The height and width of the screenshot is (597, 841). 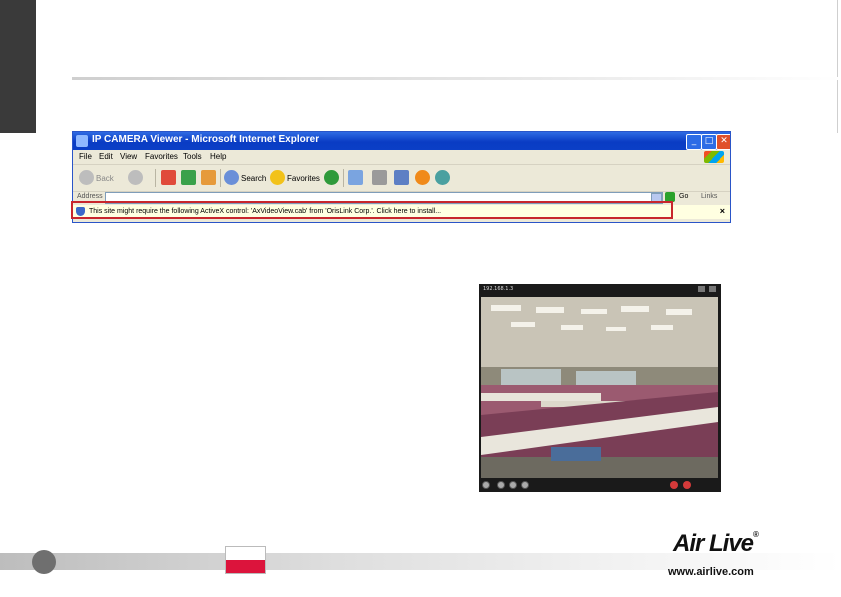 I want to click on links-label: Links, so click(x=709, y=196).